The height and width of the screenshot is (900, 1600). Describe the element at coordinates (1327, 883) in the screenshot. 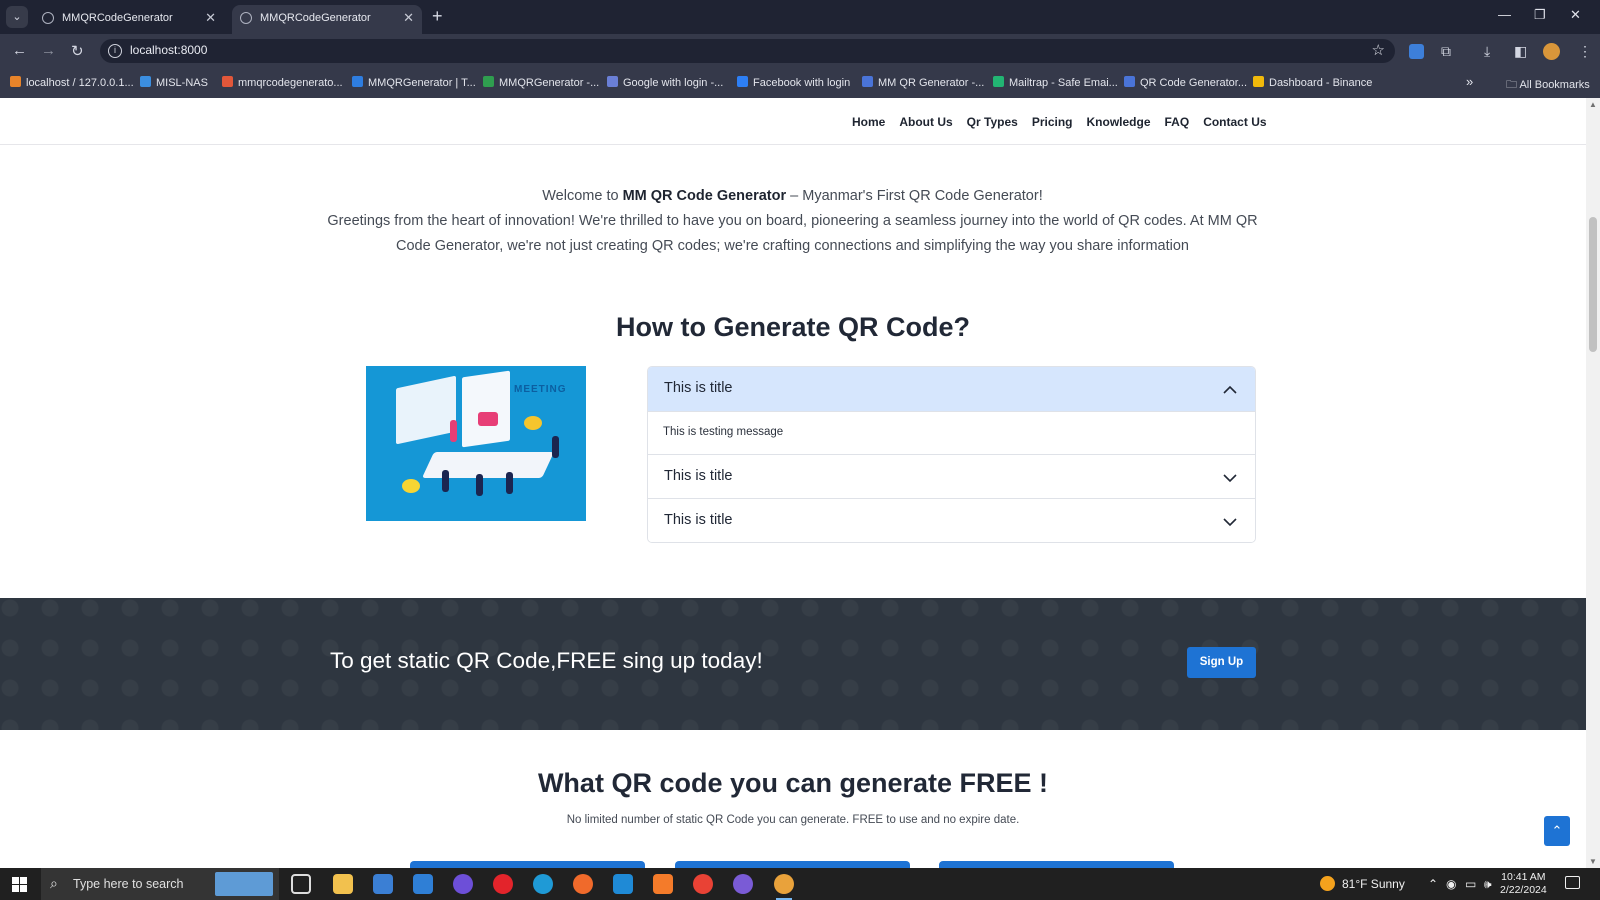

I see `weather-sun-icon` at that location.